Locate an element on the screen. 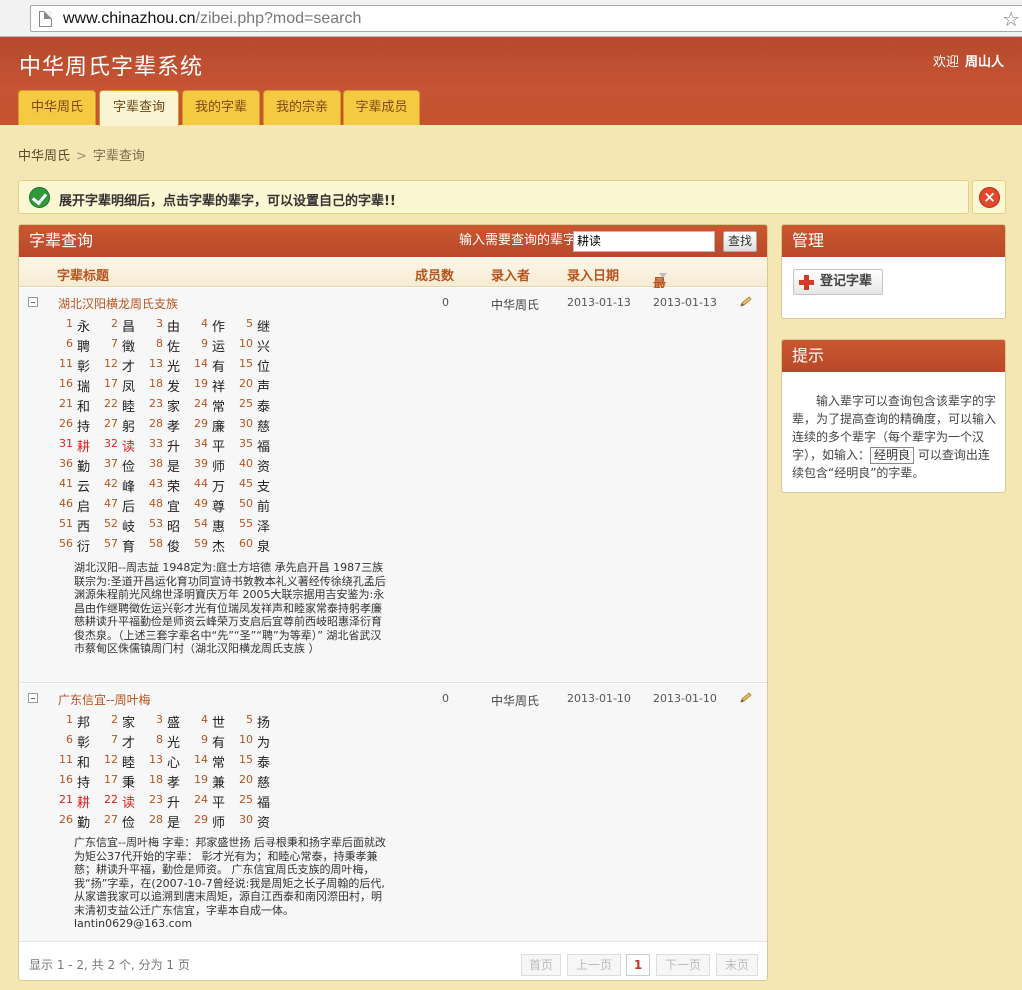 The image size is (1022, 990). zibei-char-item: 42 峰 is located at coordinates (124, 487).